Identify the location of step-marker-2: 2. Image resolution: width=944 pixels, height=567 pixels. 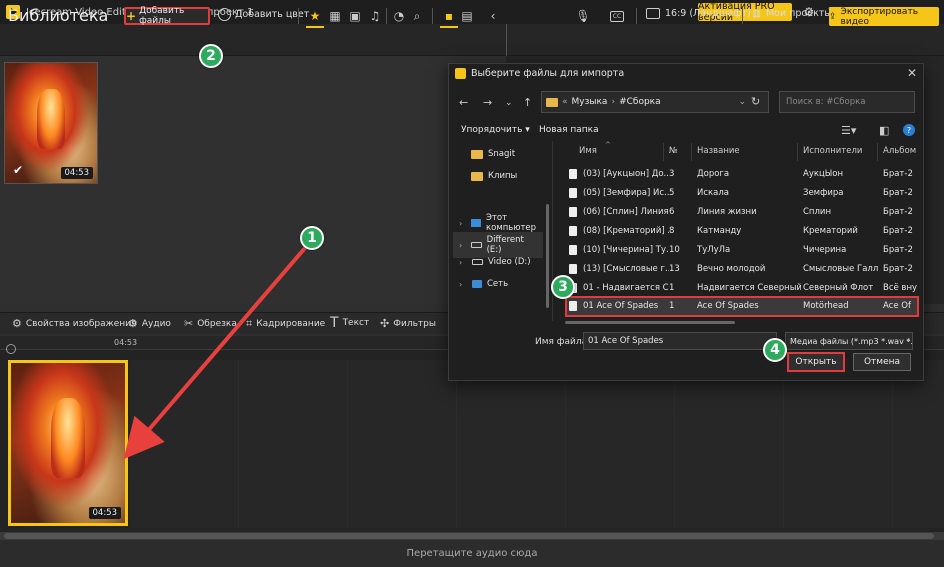
(211, 56).